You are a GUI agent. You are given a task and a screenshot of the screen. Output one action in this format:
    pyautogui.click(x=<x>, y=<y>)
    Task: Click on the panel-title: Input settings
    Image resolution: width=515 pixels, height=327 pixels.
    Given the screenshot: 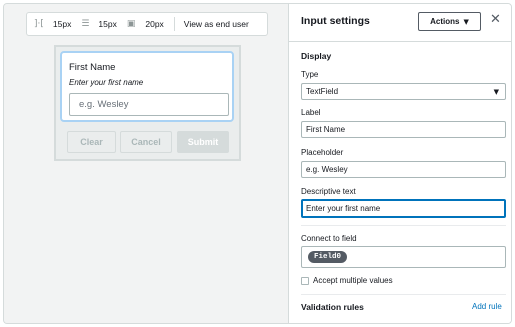 What is the action you would take?
    pyautogui.click(x=335, y=21)
    